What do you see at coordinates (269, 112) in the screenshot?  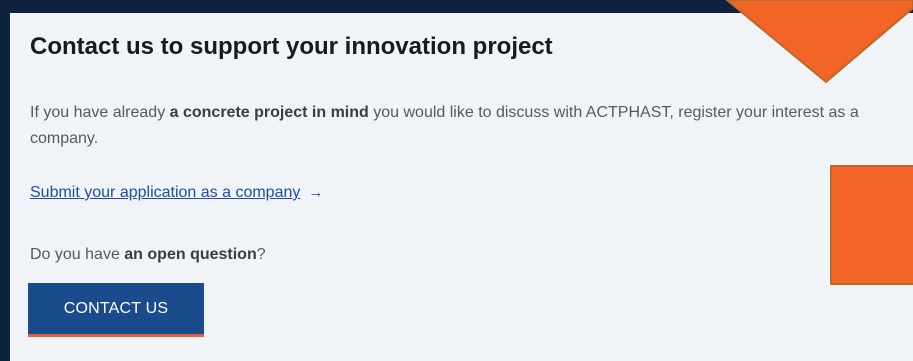 I see `intro-emphasis: a concrete project in mind` at bounding box center [269, 112].